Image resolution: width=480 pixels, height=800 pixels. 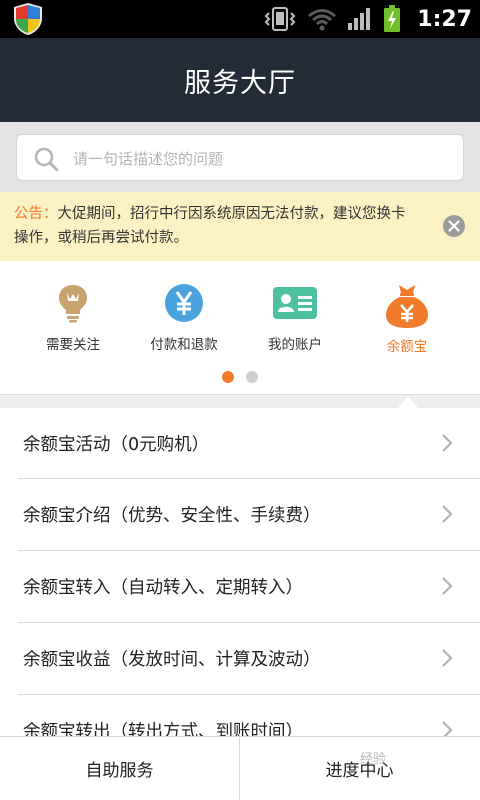 What do you see at coordinates (295, 303) in the screenshot?
I see `id-card-icon` at bounding box center [295, 303].